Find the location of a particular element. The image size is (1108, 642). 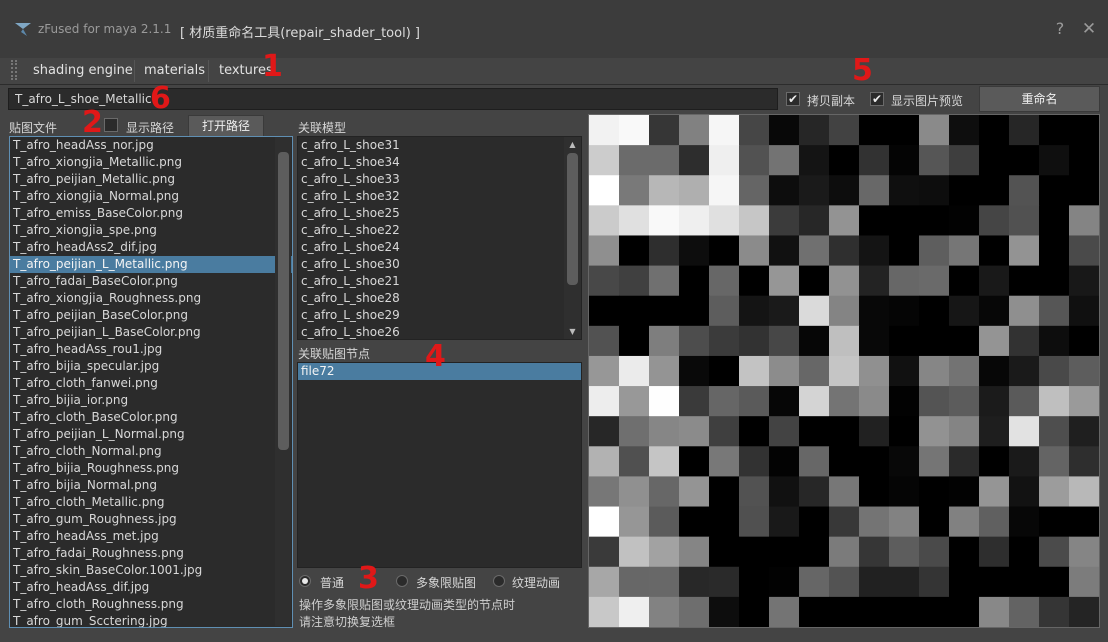

annotation-1: 1 is located at coordinates (272, 66).